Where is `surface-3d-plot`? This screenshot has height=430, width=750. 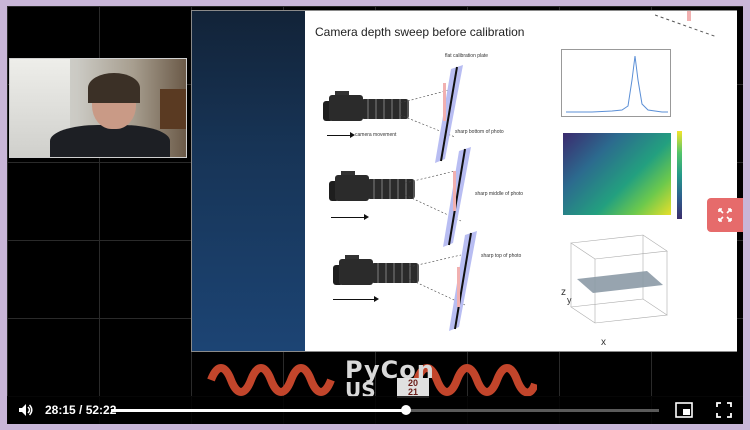 surface-3d-plot is located at coordinates (619, 279).